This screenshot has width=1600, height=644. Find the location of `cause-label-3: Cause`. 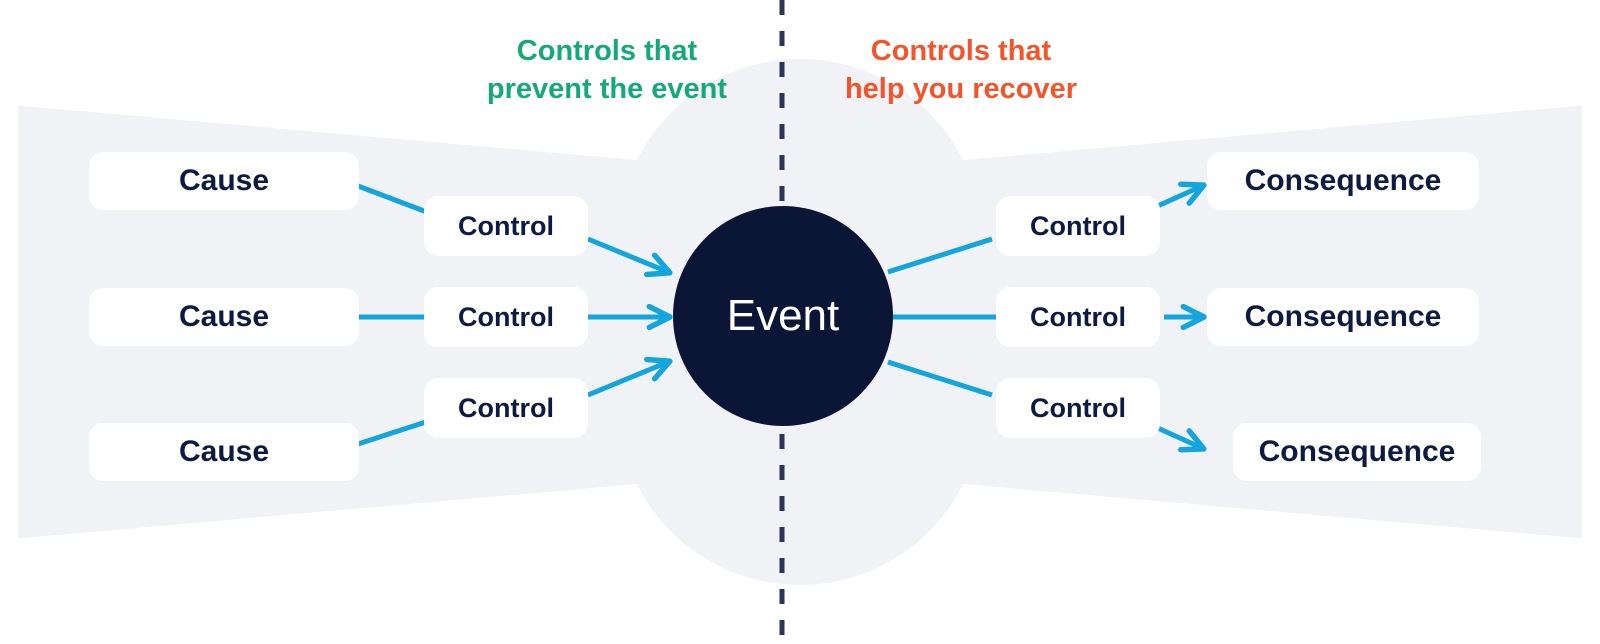

cause-label-3: Cause is located at coordinates (224, 451).